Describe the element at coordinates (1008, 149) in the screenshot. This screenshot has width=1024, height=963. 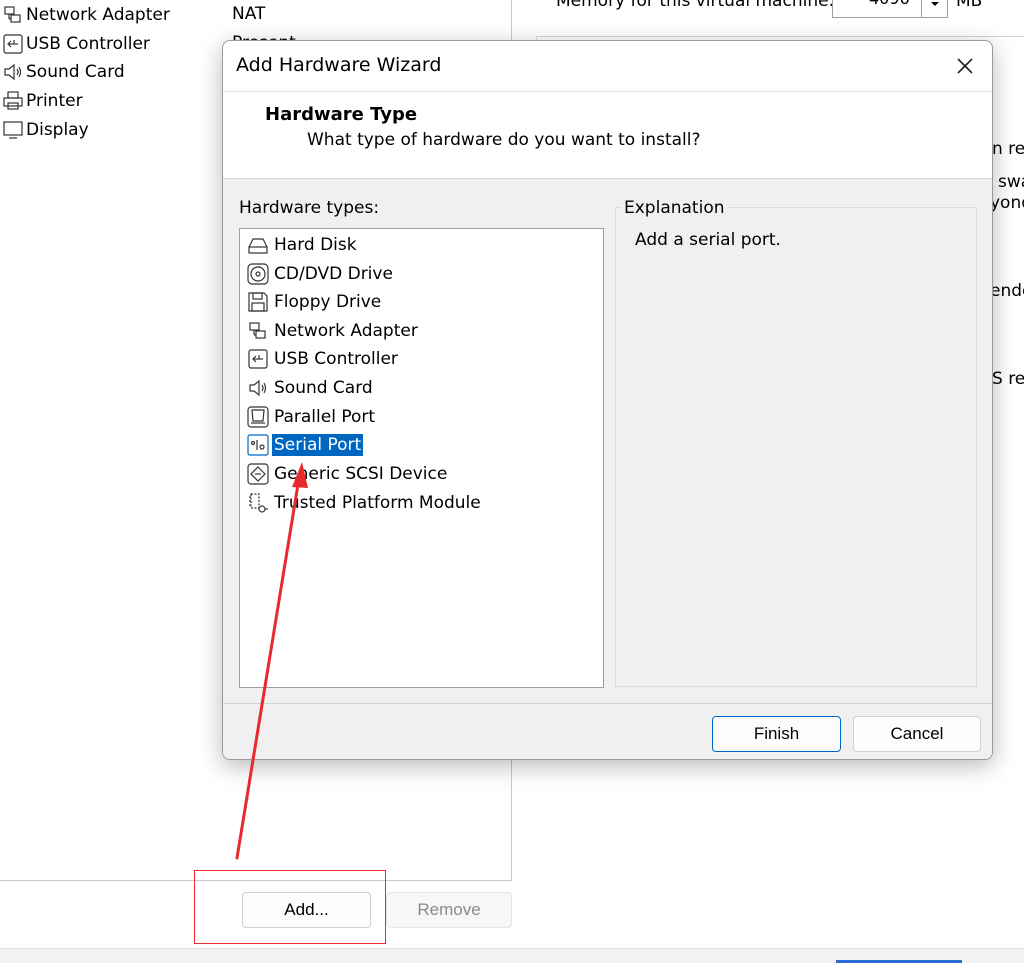
I see `setting-text-fragment: n rec` at that location.